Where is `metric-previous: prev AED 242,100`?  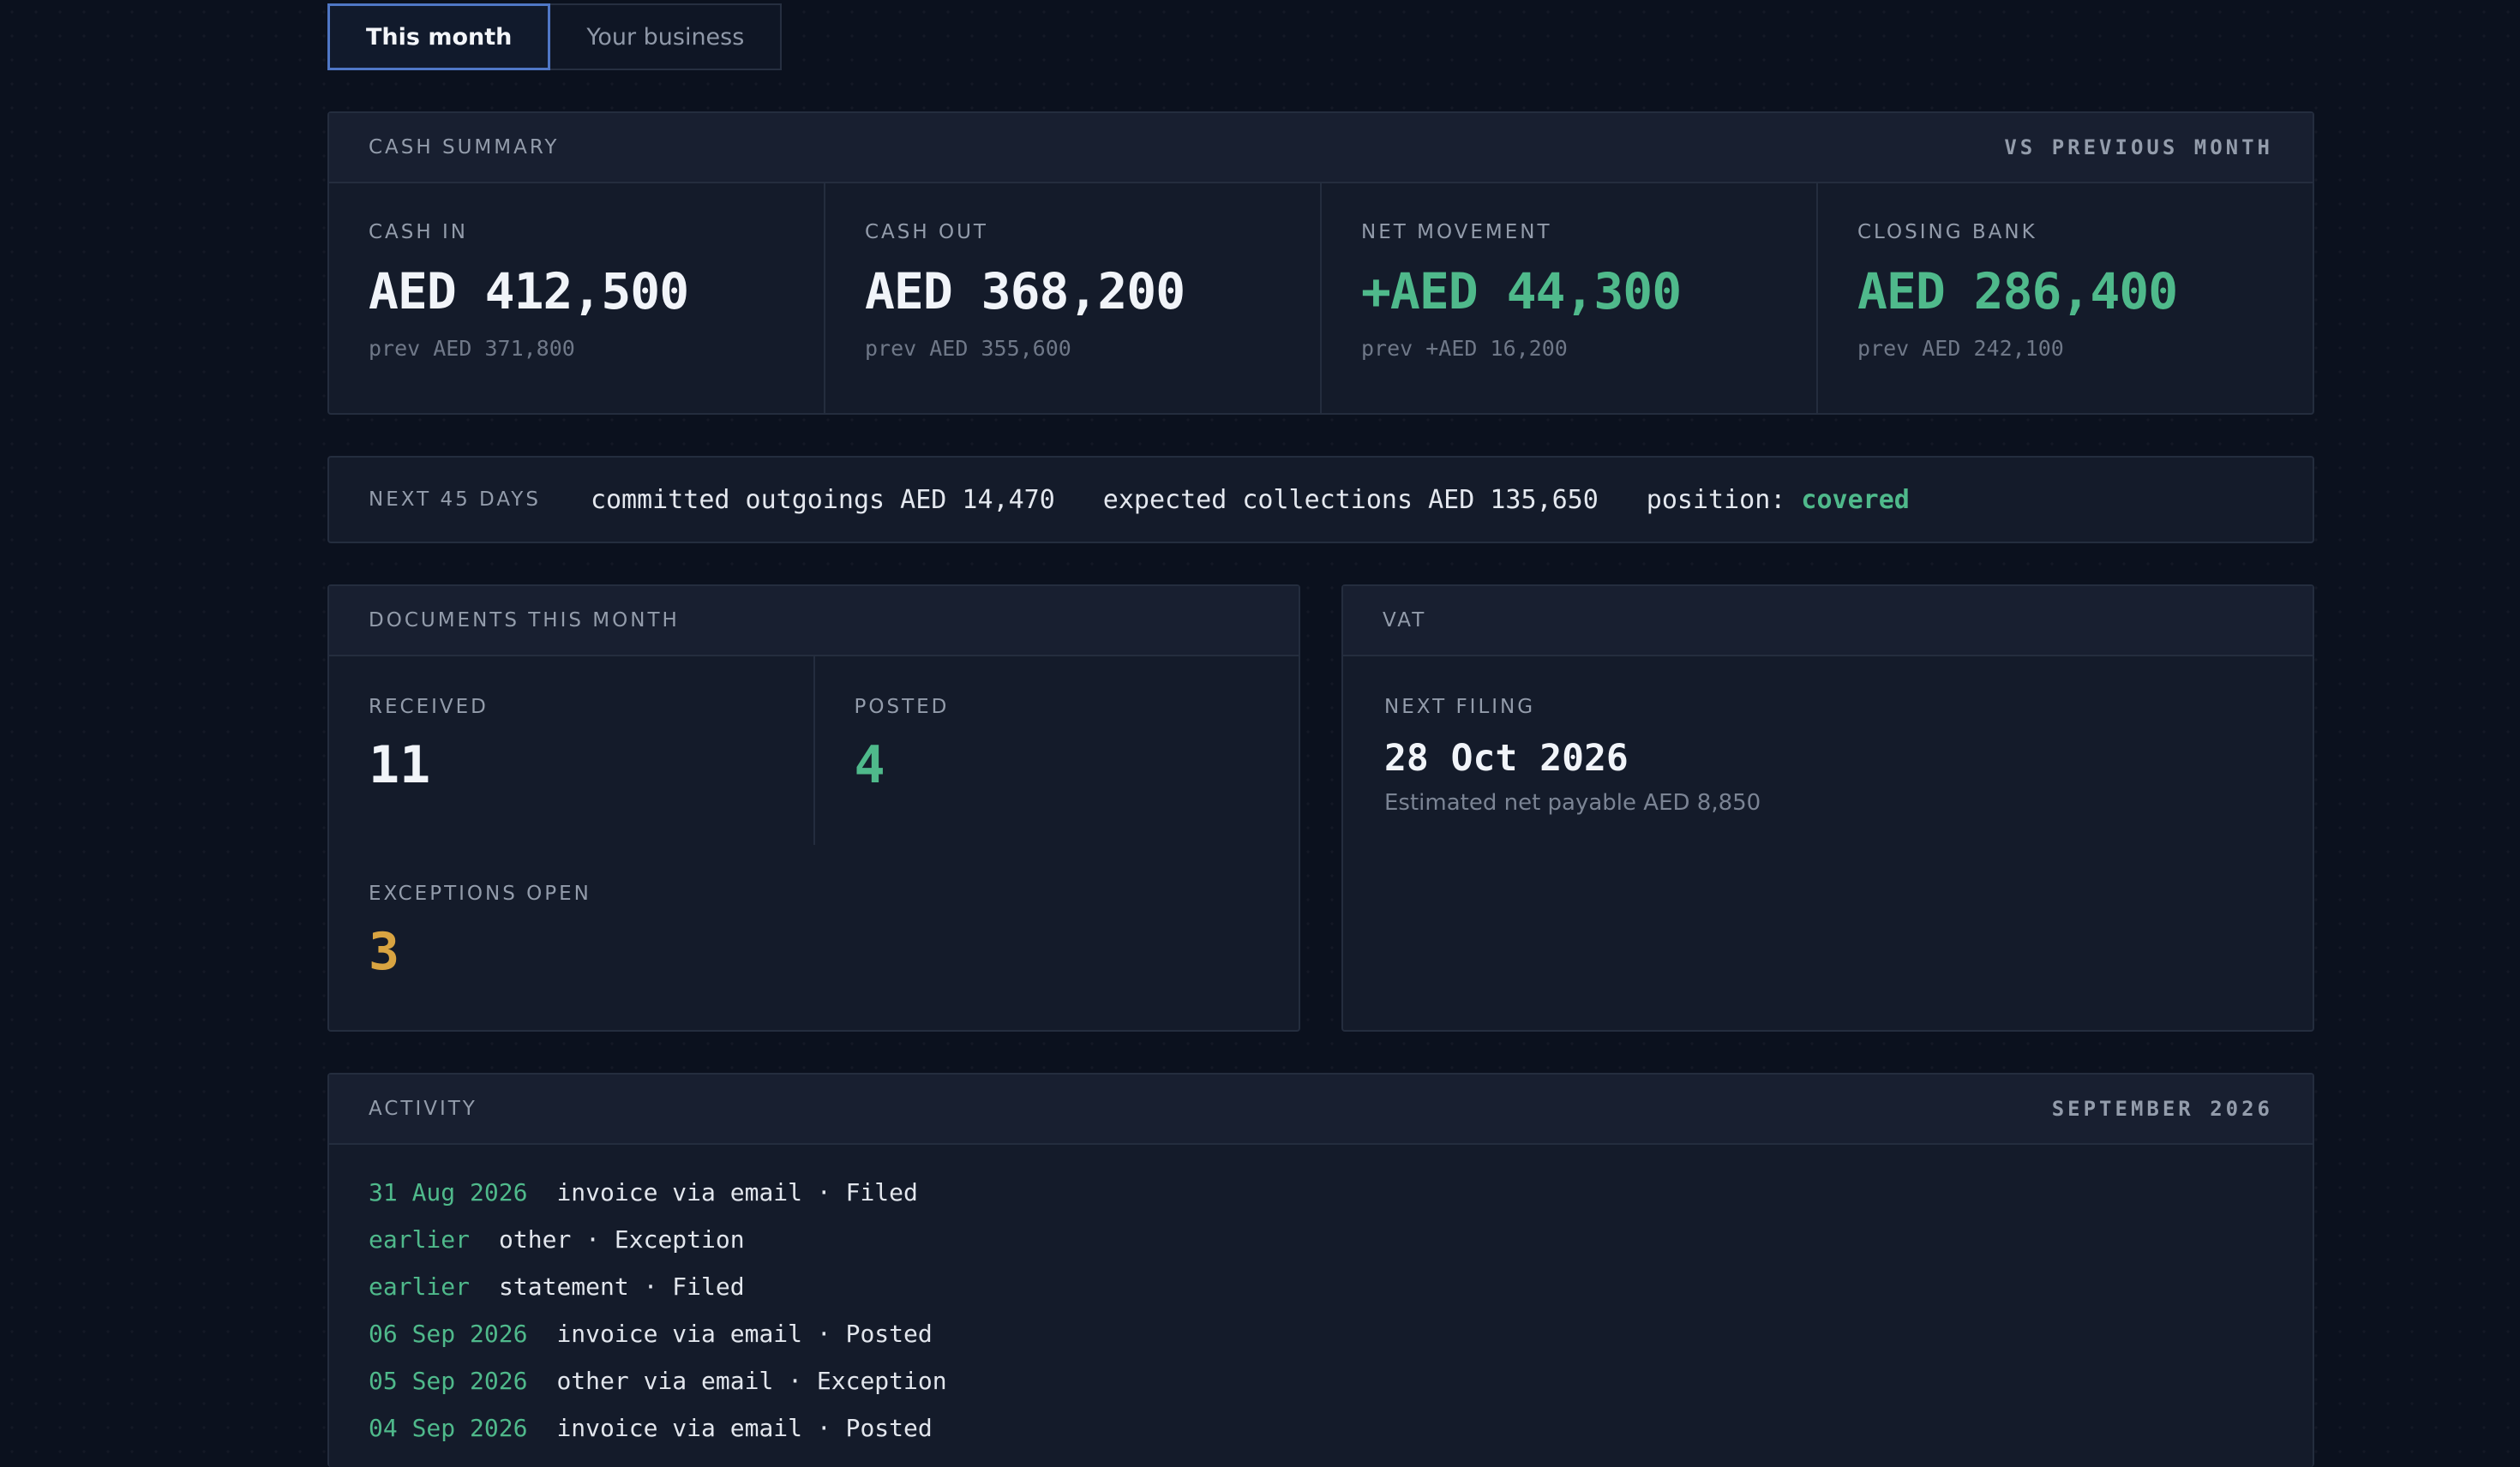 metric-previous: prev AED 242,100 is located at coordinates (1960, 348).